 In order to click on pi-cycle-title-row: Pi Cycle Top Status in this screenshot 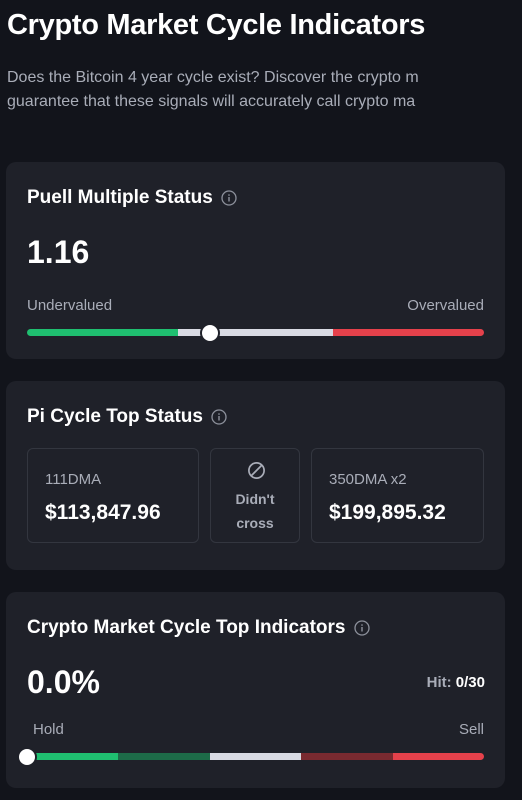, I will do `click(127, 417)`.